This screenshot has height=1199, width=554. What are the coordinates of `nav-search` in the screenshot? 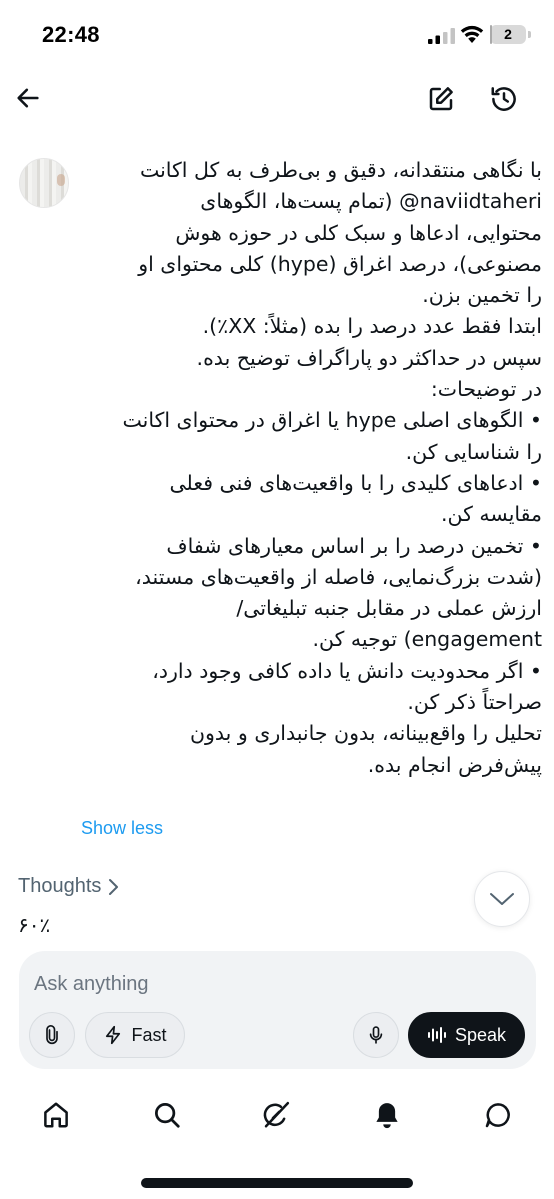 It's located at (167, 1115).